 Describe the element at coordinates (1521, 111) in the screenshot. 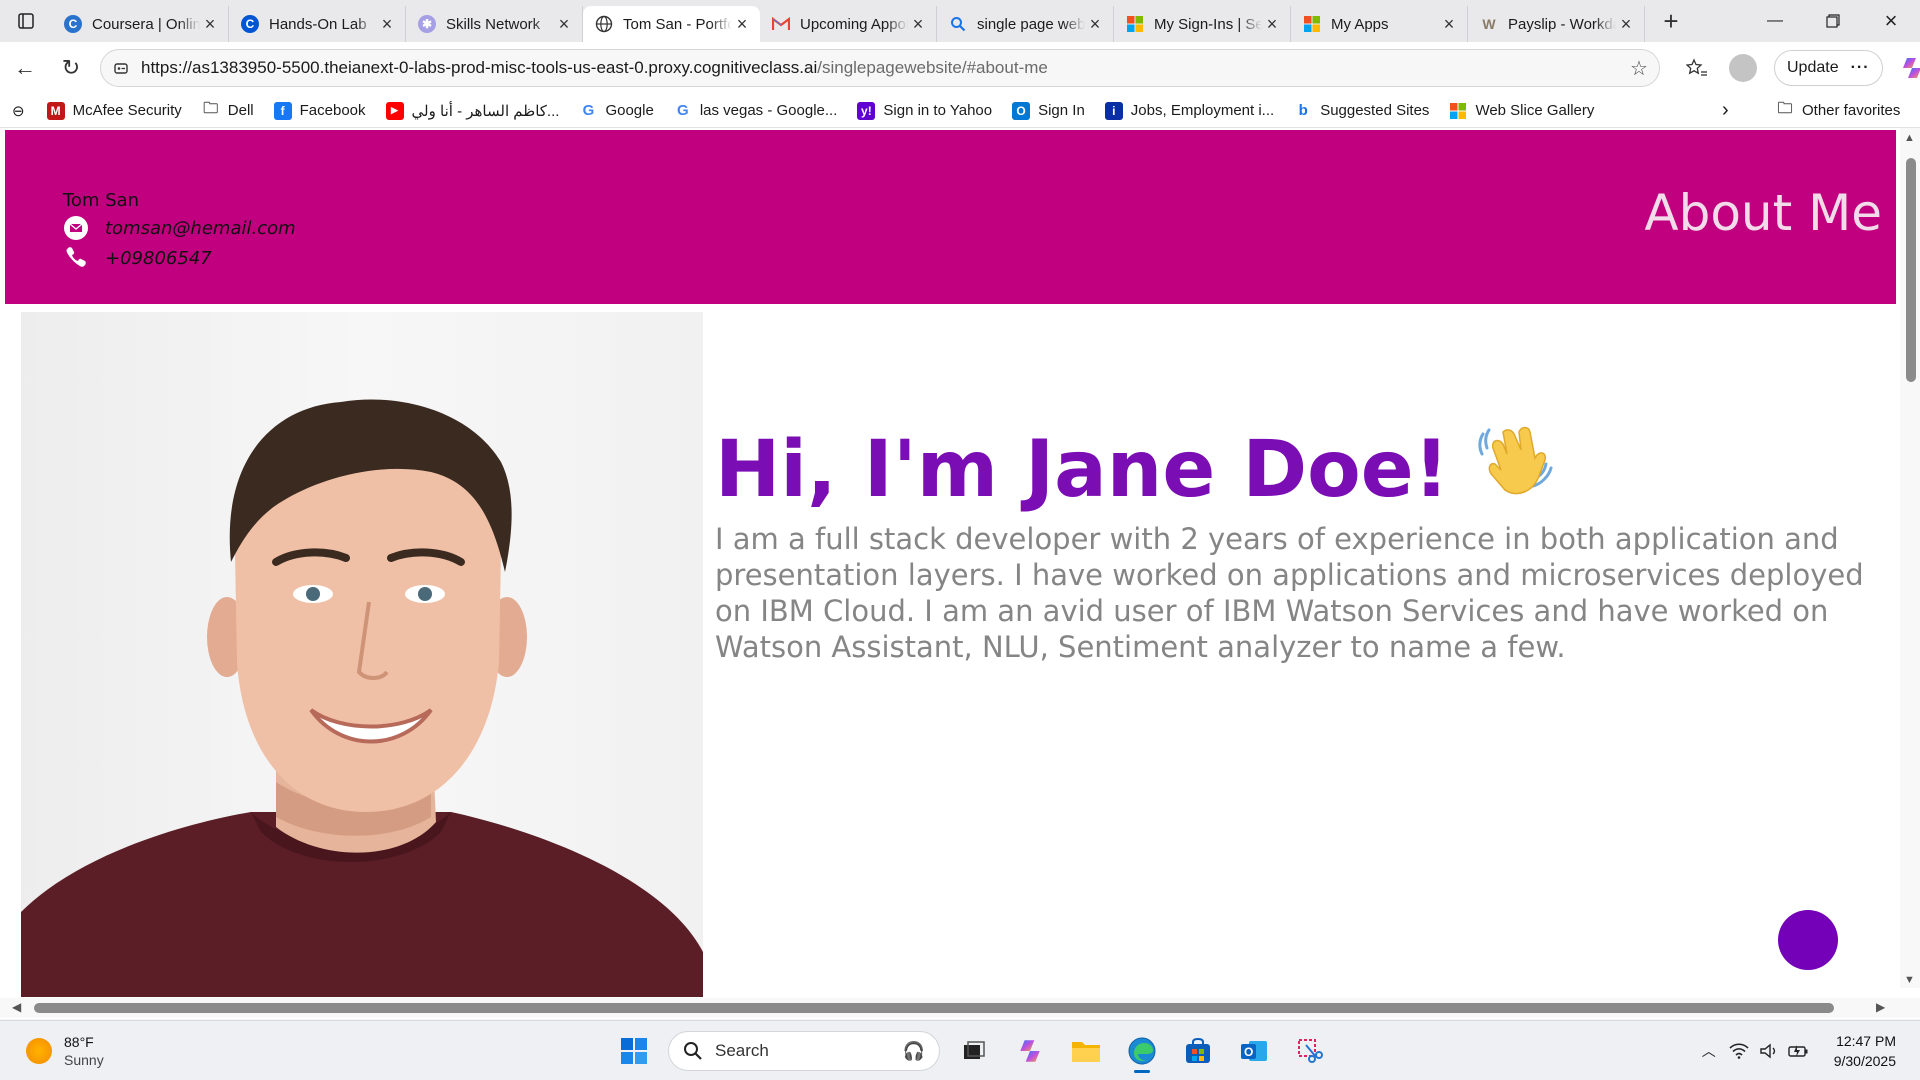

I see `favorite-web-slice-gallery: Web Slice Gallery` at that location.